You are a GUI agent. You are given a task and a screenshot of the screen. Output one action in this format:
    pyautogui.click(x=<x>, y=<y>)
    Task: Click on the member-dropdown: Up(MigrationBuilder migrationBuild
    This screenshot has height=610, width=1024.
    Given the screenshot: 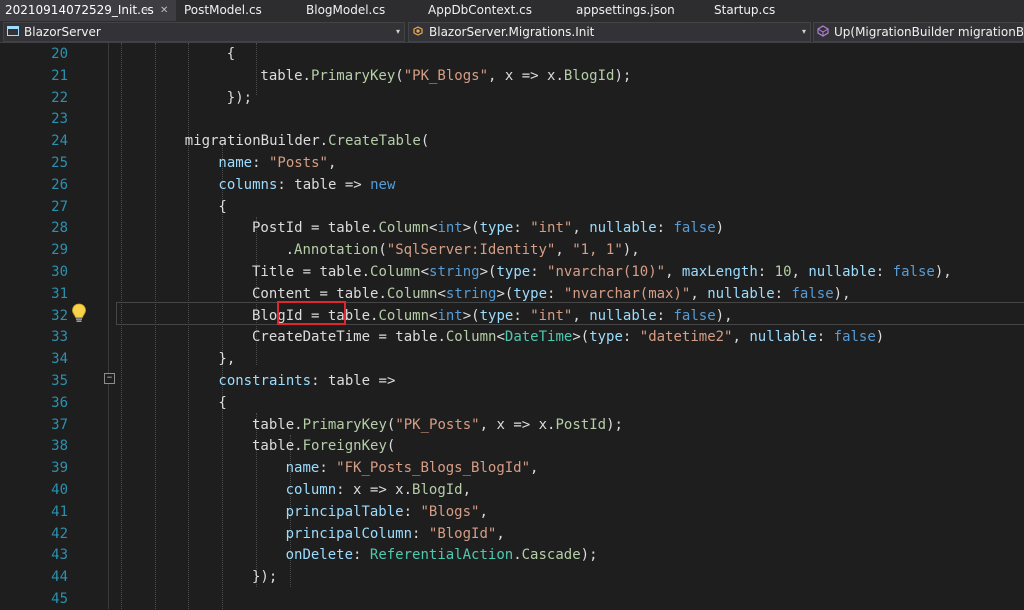 What is the action you would take?
    pyautogui.click(x=918, y=32)
    